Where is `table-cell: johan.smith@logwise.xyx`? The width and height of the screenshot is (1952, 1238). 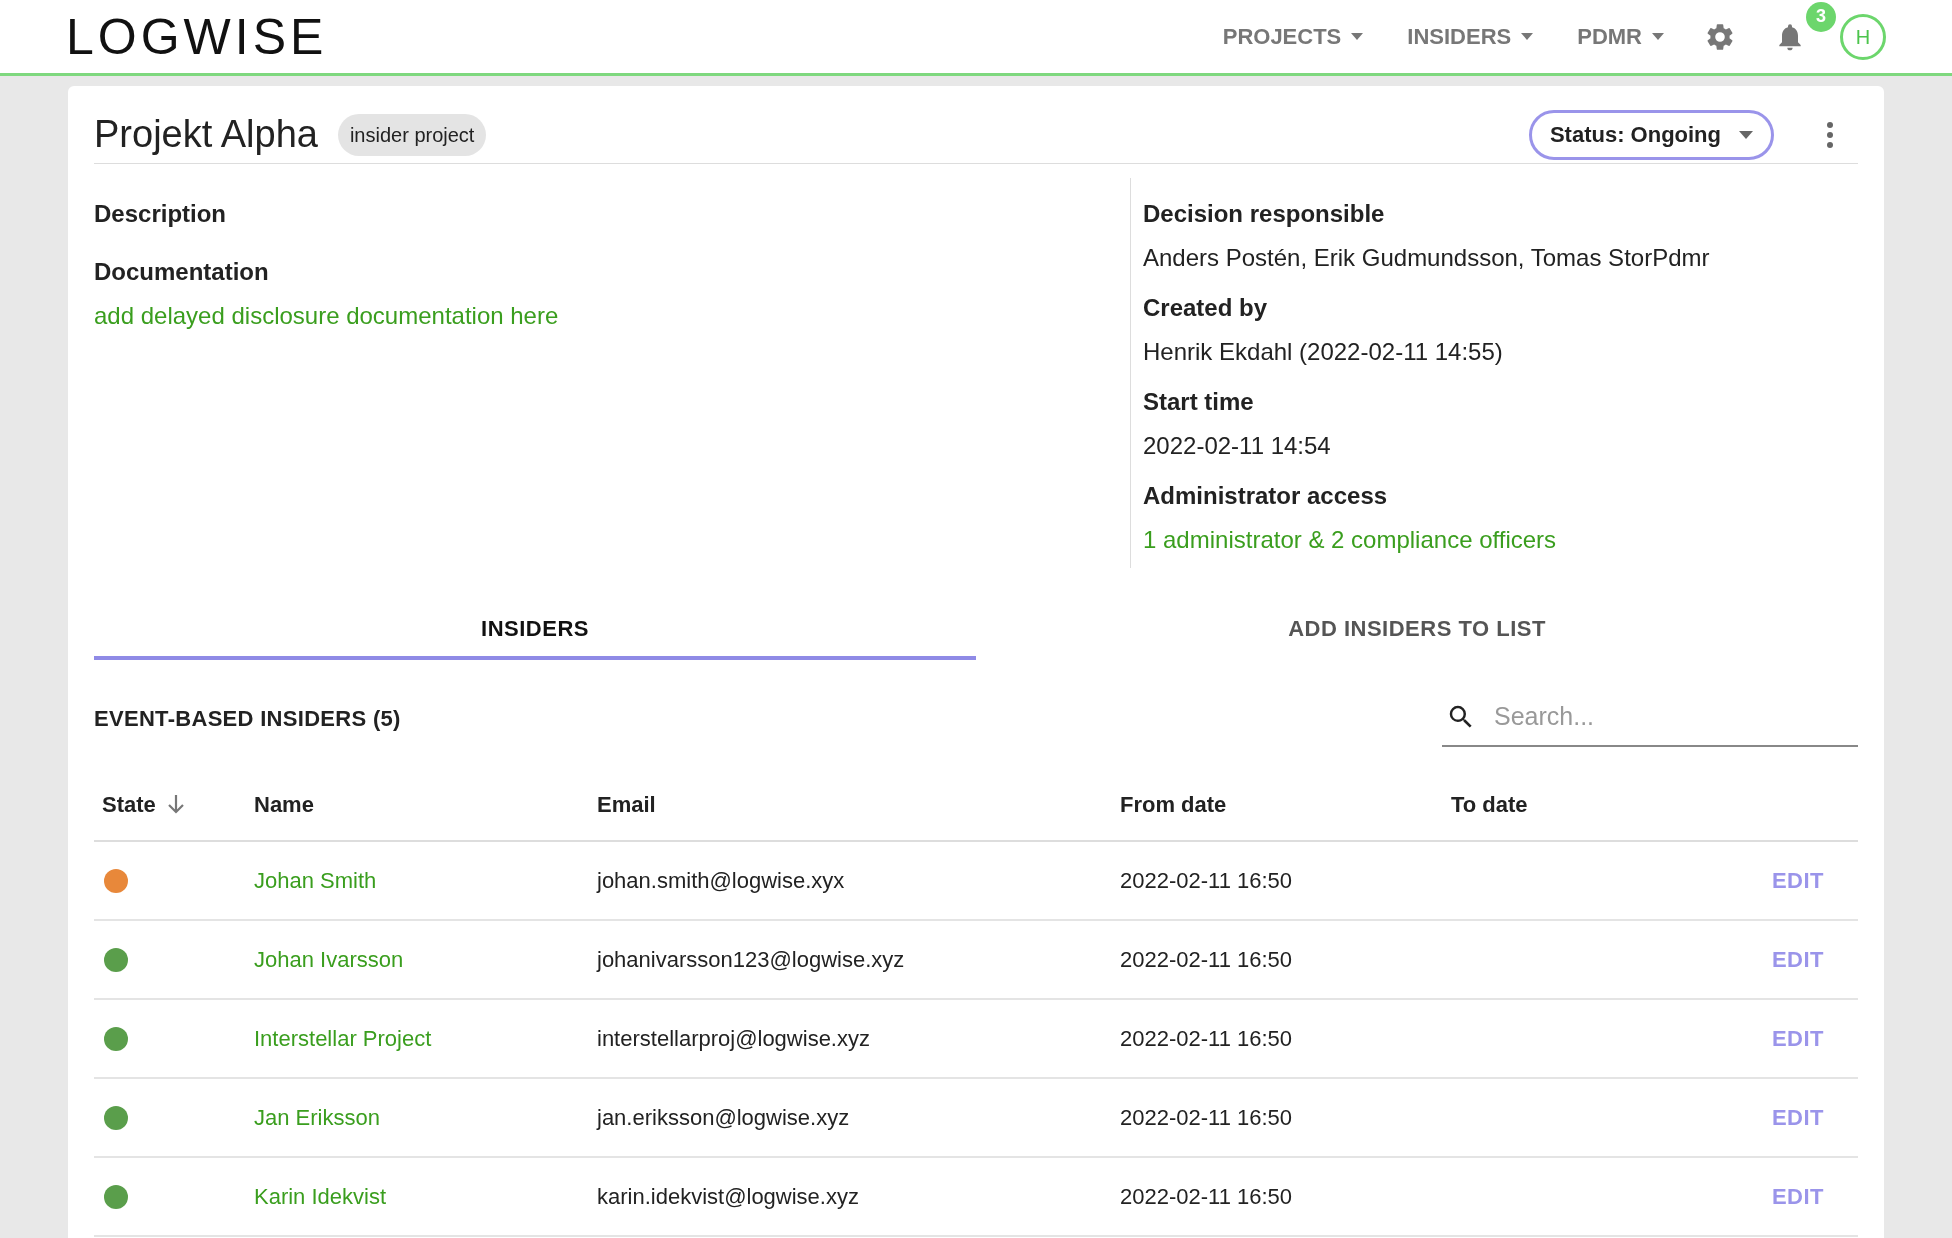 table-cell: johan.smith@logwise.xyx is located at coordinates (721, 880).